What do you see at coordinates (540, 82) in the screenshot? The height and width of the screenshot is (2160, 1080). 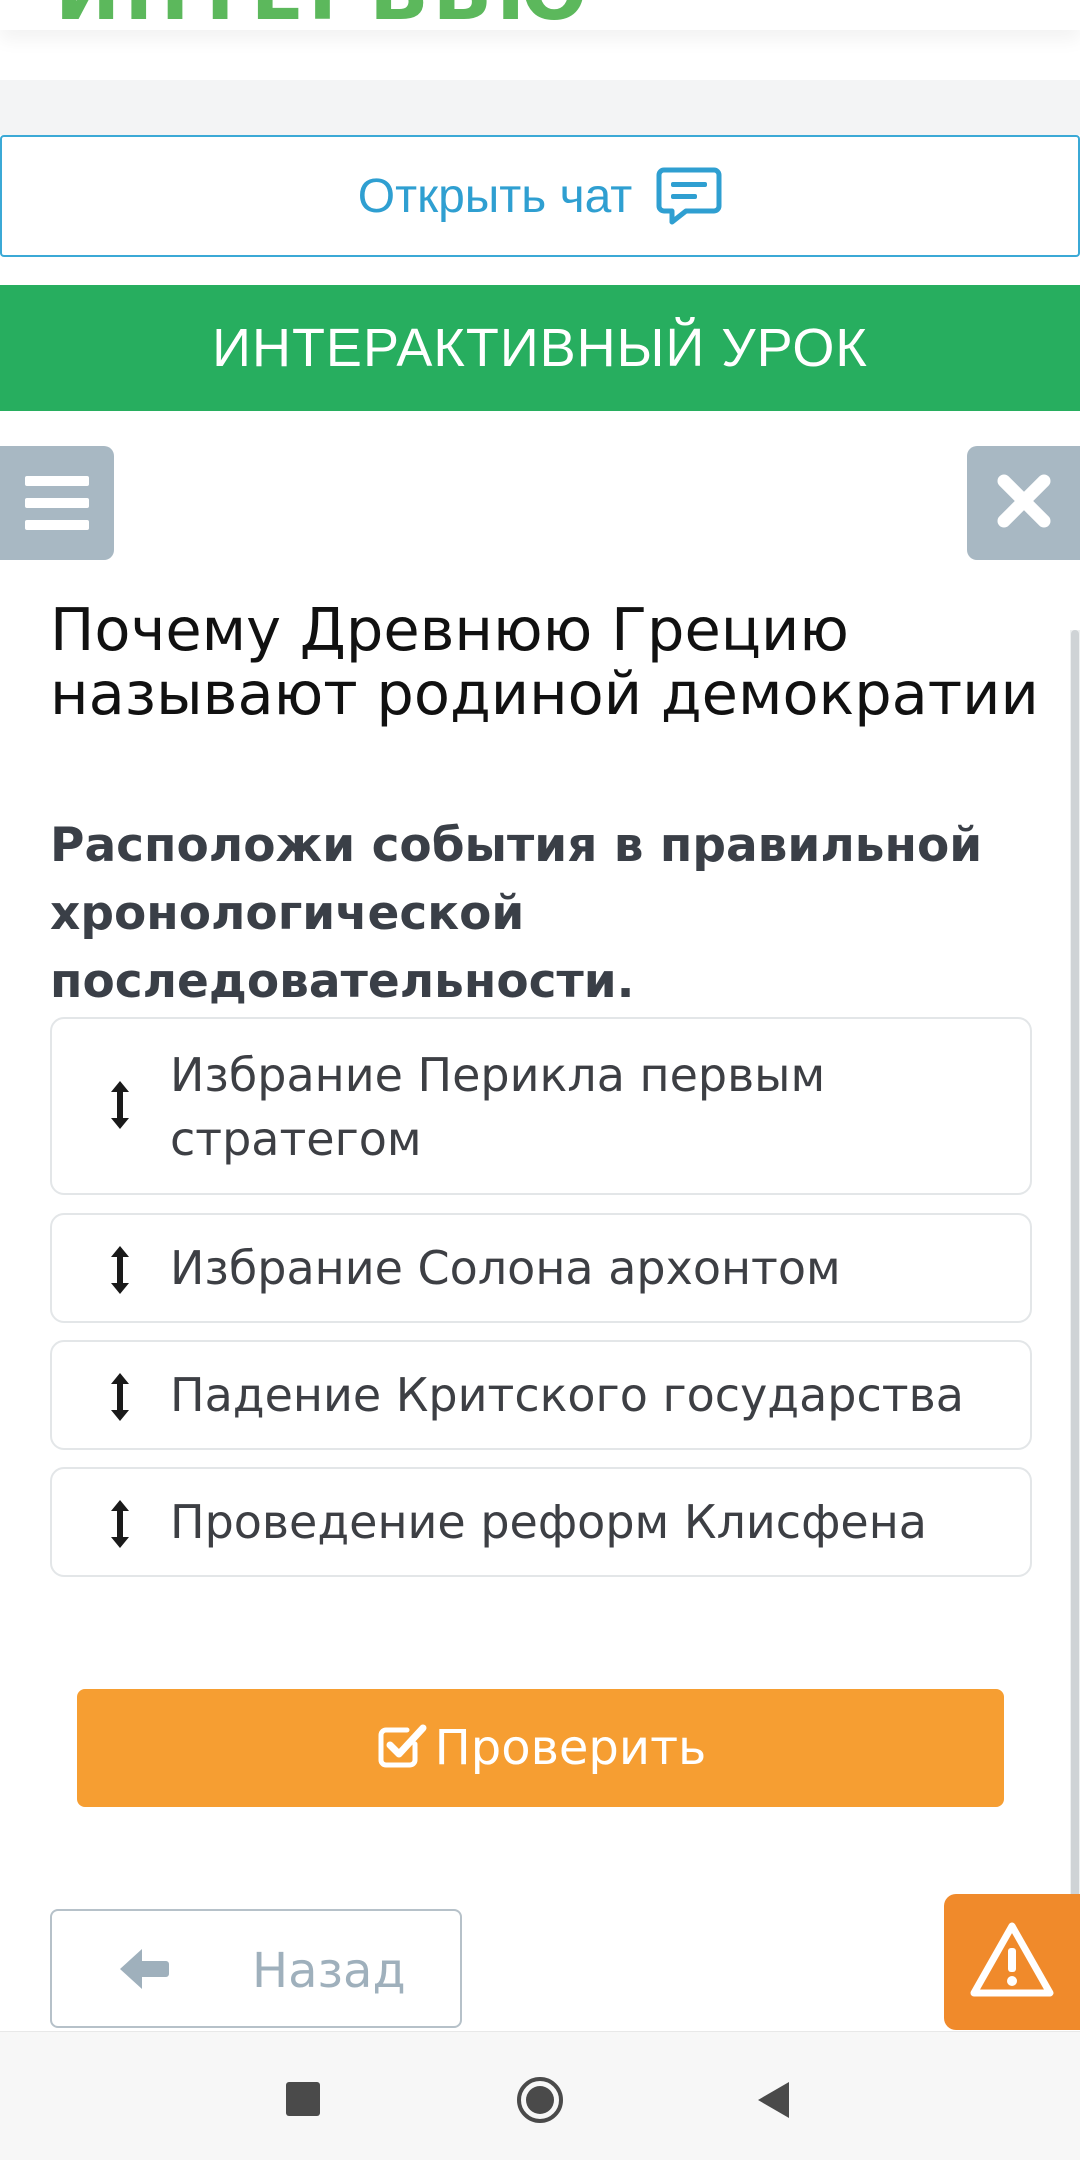 I see `header-background` at bounding box center [540, 82].